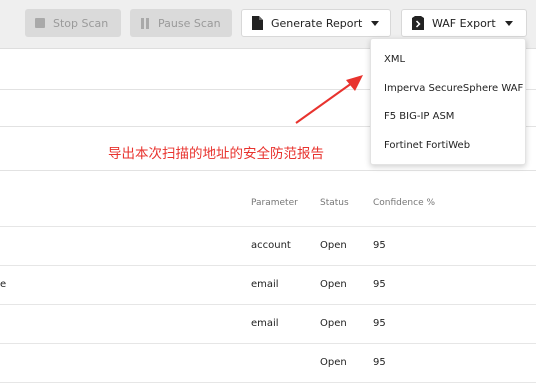  I want to click on table-row-parameter: account, so click(271, 245).